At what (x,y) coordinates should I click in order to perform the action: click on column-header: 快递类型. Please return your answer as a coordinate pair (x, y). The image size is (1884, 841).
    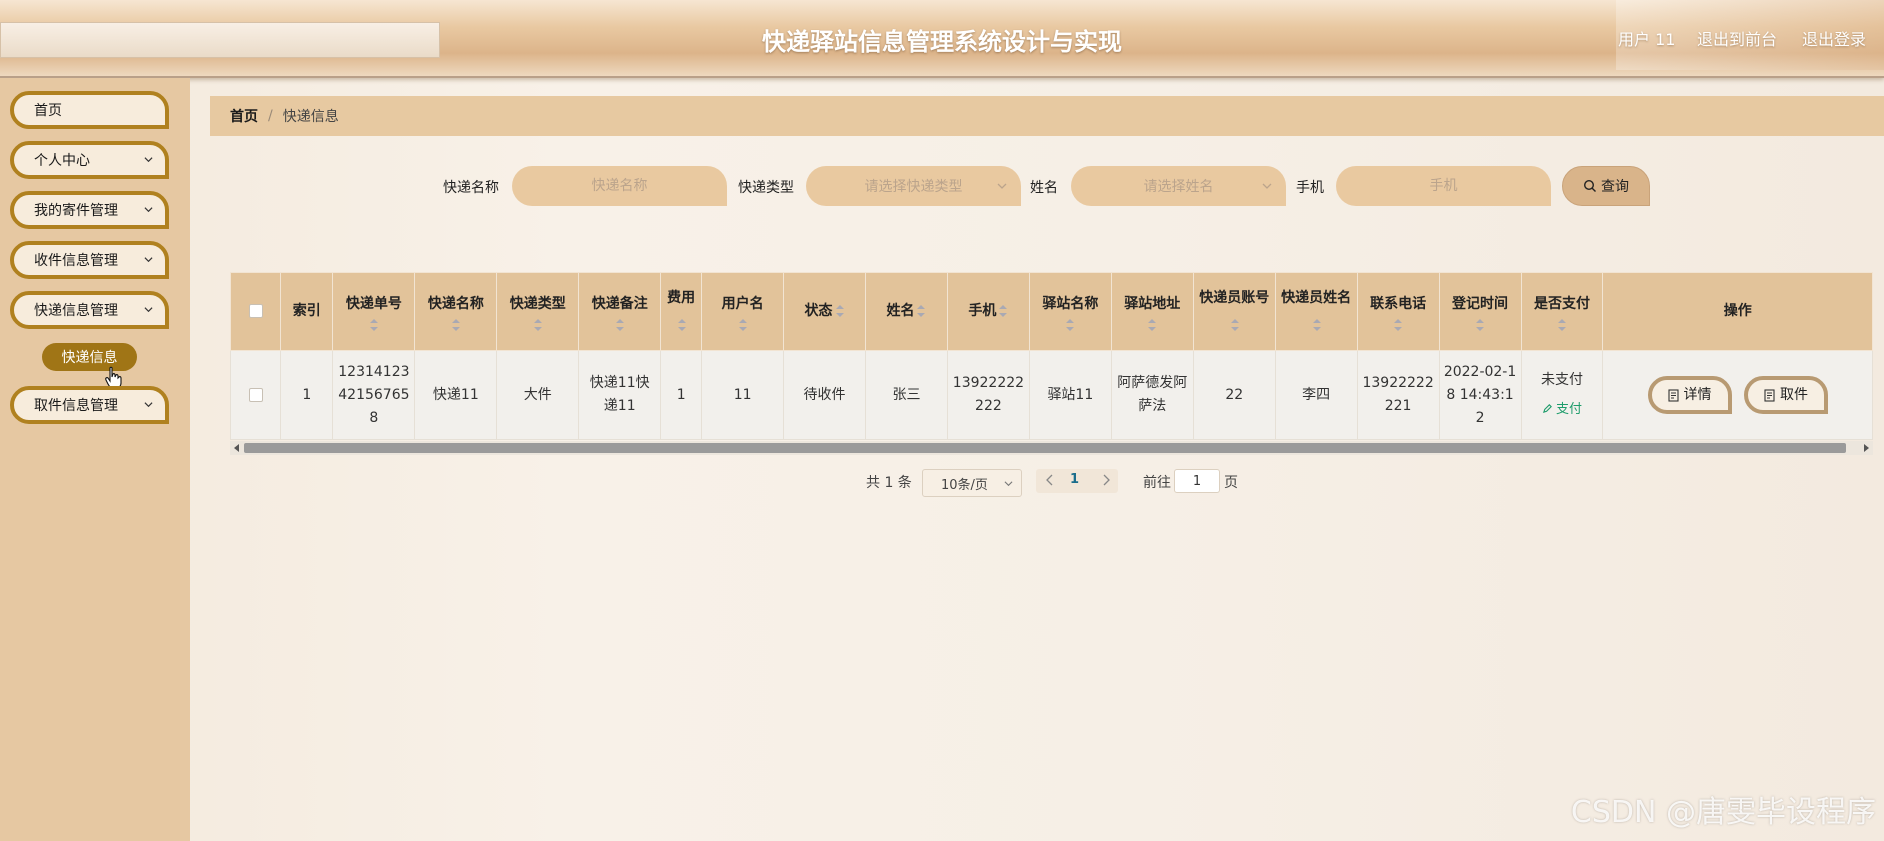
    Looking at the image, I should click on (538, 311).